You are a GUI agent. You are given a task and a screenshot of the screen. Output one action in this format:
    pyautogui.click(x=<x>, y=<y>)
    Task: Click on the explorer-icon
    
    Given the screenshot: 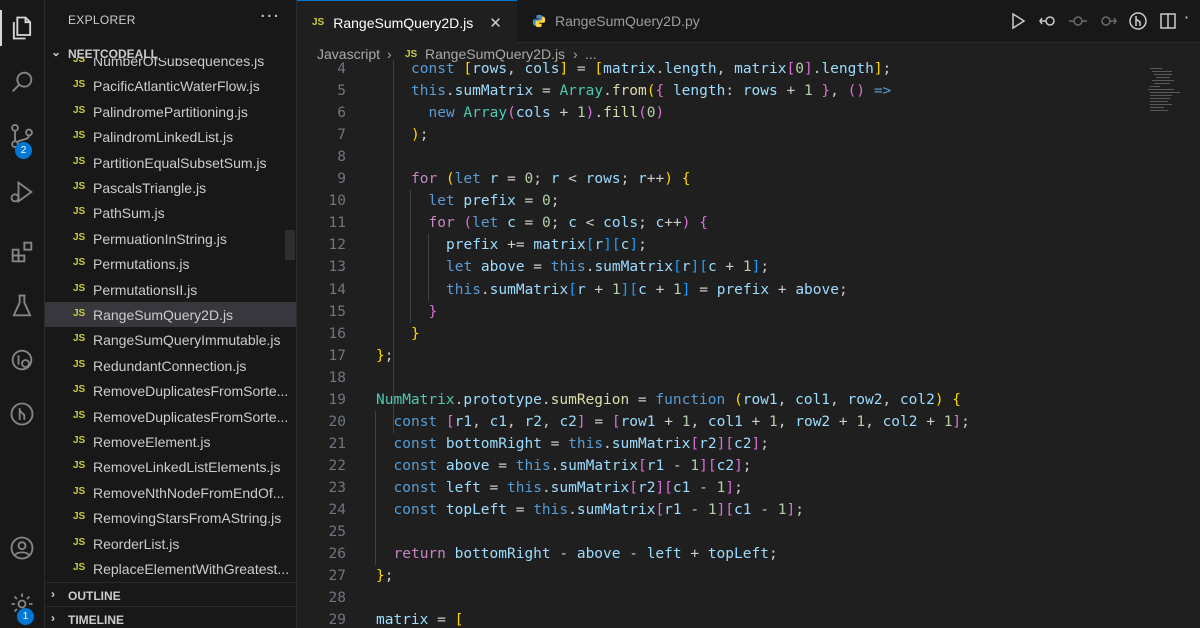 What is the action you would take?
    pyautogui.click(x=22, y=28)
    